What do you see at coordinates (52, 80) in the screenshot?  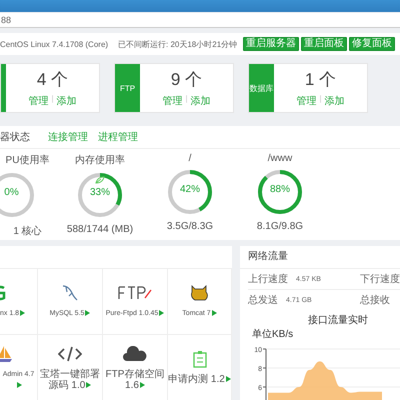 I see `count-value: 4 个` at bounding box center [52, 80].